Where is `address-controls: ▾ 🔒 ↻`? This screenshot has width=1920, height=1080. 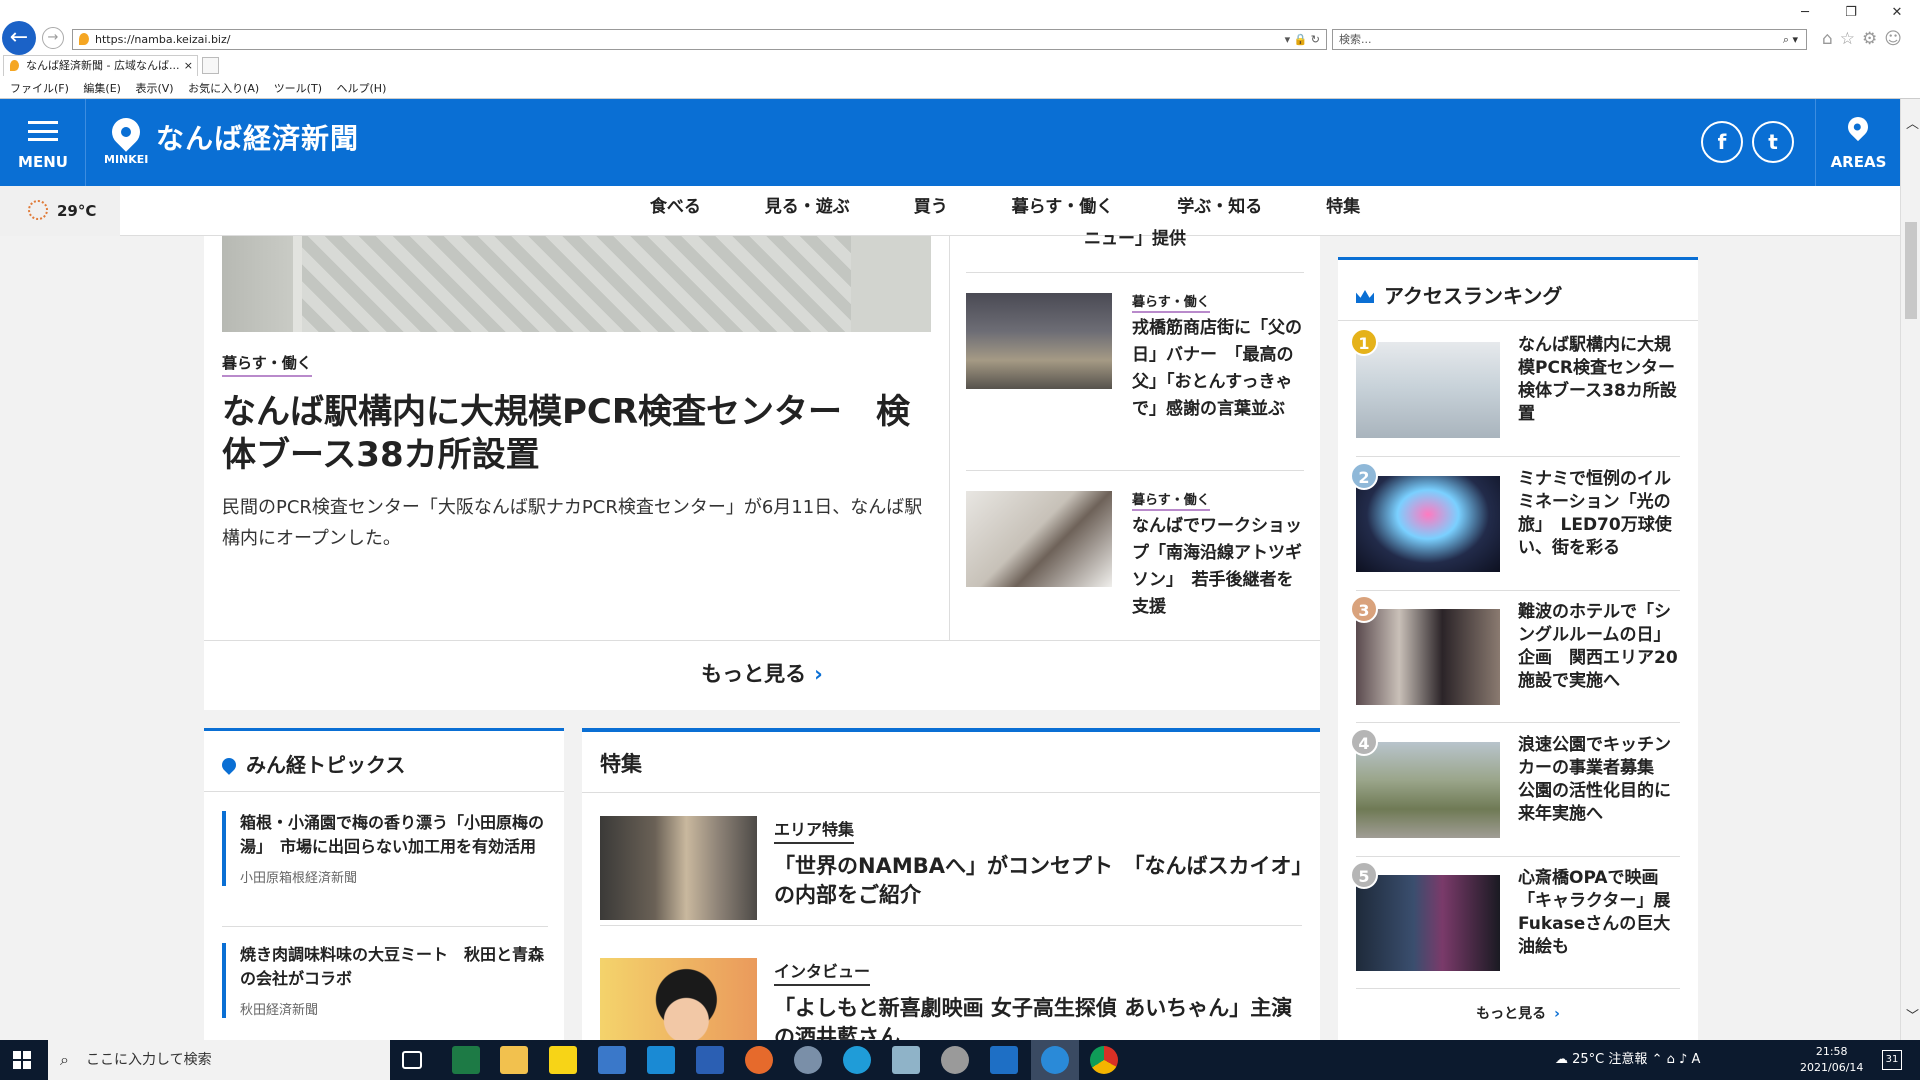 address-controls: ▾ 🔒 ↻ is located at coordinates (1302, 39).